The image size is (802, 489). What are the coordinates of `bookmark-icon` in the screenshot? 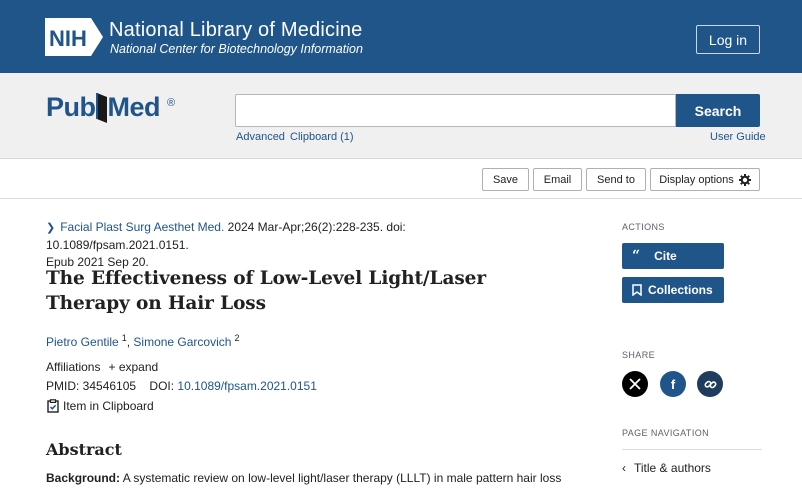 It's located at (637, 290).